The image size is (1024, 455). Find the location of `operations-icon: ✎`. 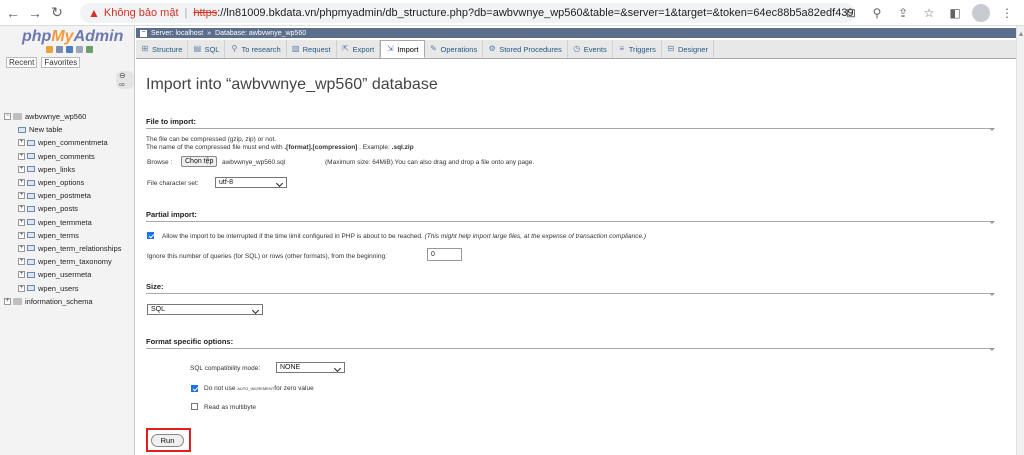

operations-icon: ✎ is located at coordinates (433, 48).